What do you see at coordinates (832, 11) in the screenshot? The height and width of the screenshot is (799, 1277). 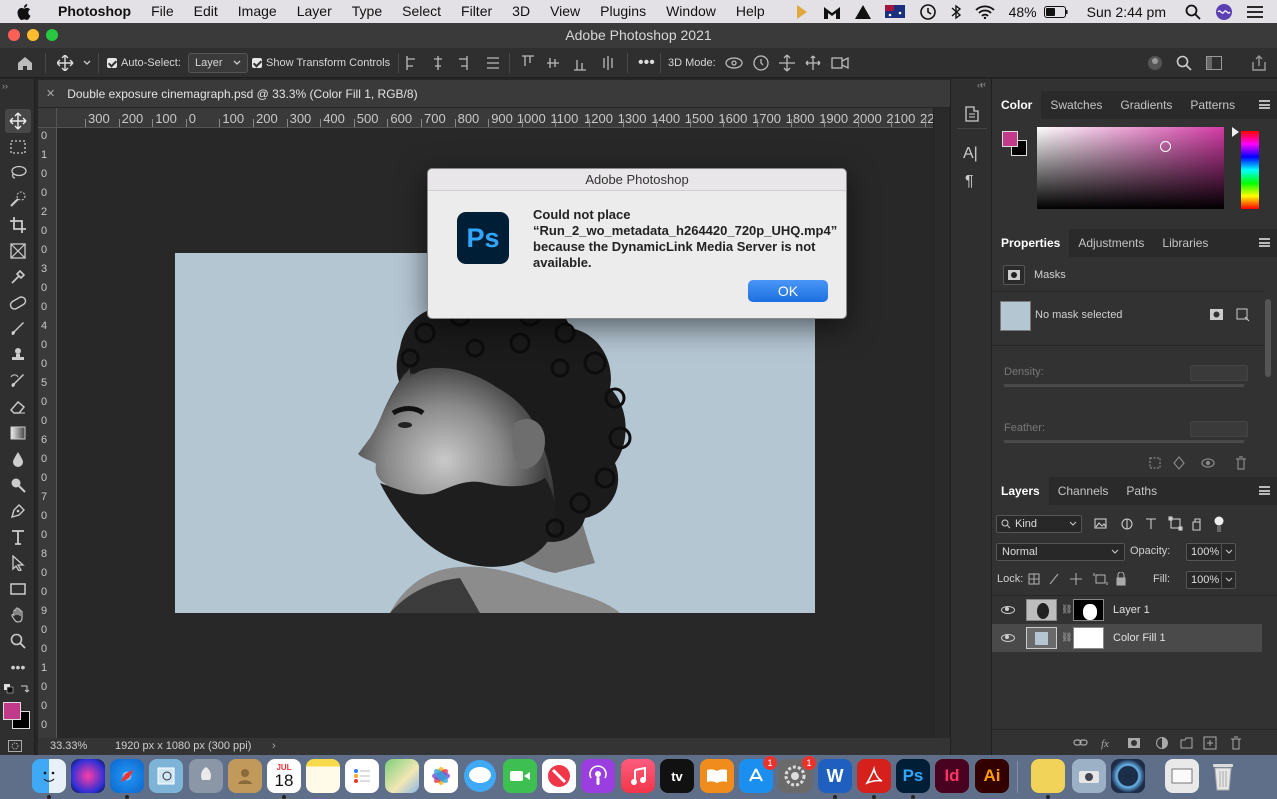 I see `malwarebytes-icon` at bounding box center [832, 11].